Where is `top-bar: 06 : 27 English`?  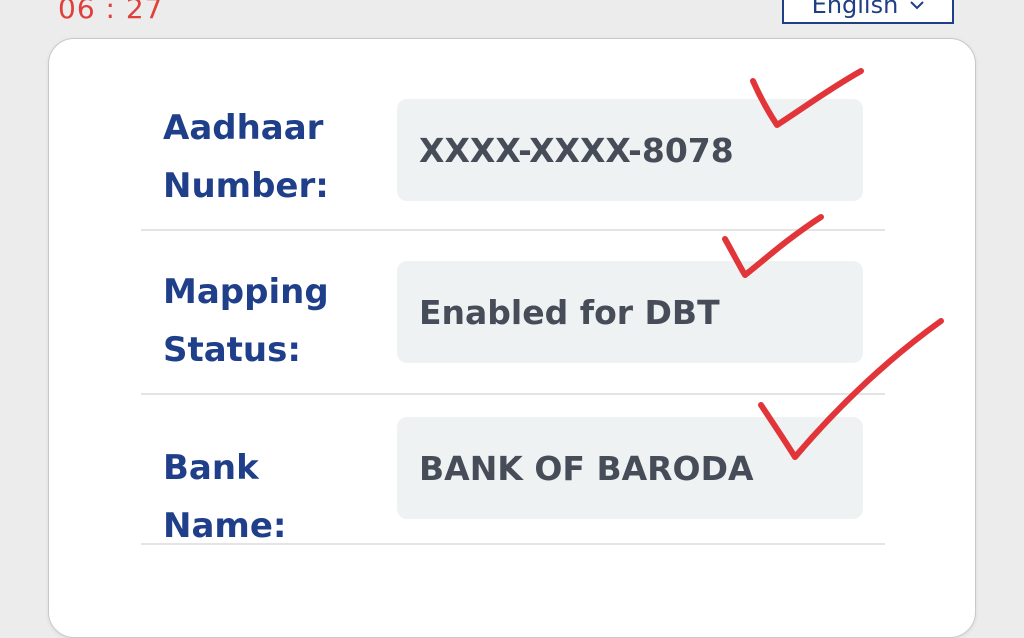 top-bar: 06 : 27 English is located at coordinates (512, 15).